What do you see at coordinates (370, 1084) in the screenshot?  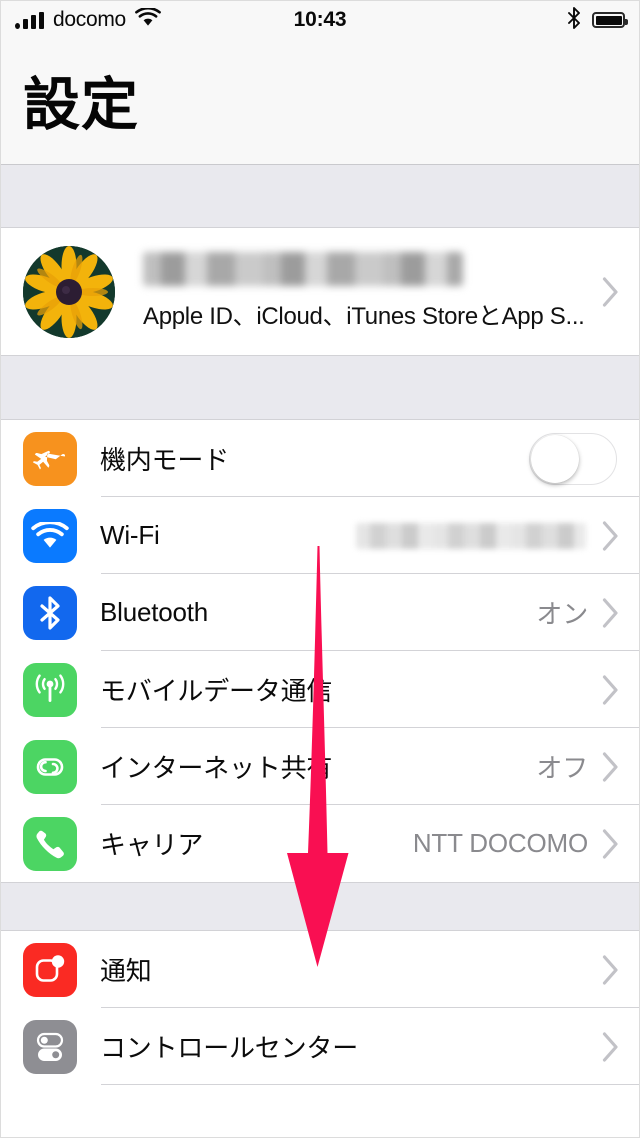 I see `row-separator` at bounding box center [370, 1084].